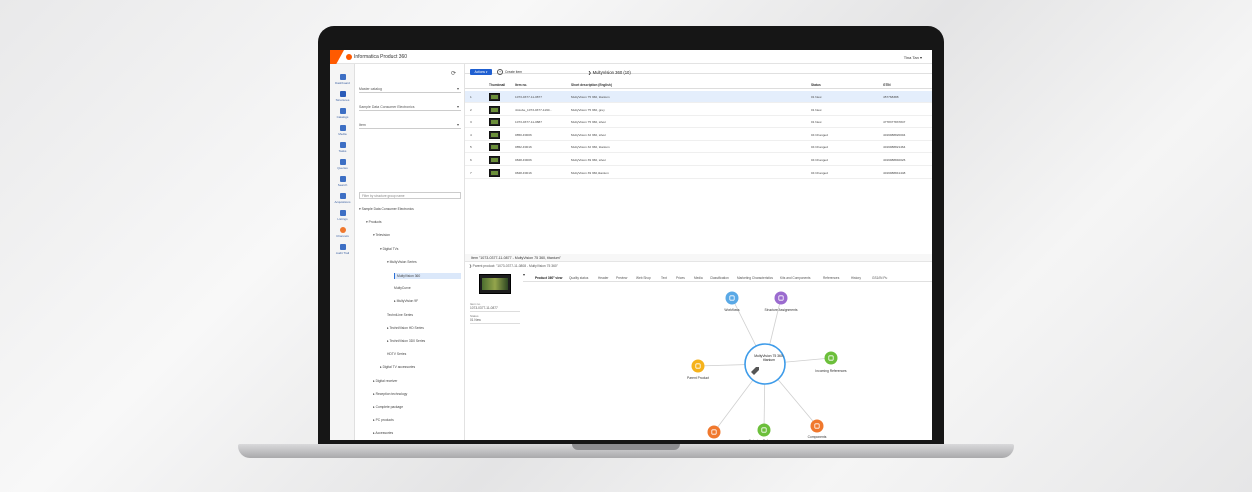 The width and height of the screenshot is (1252, 492). Describe the element at coordinates (500, 72) in the screenshot. I see `add-icon: +` at that location.